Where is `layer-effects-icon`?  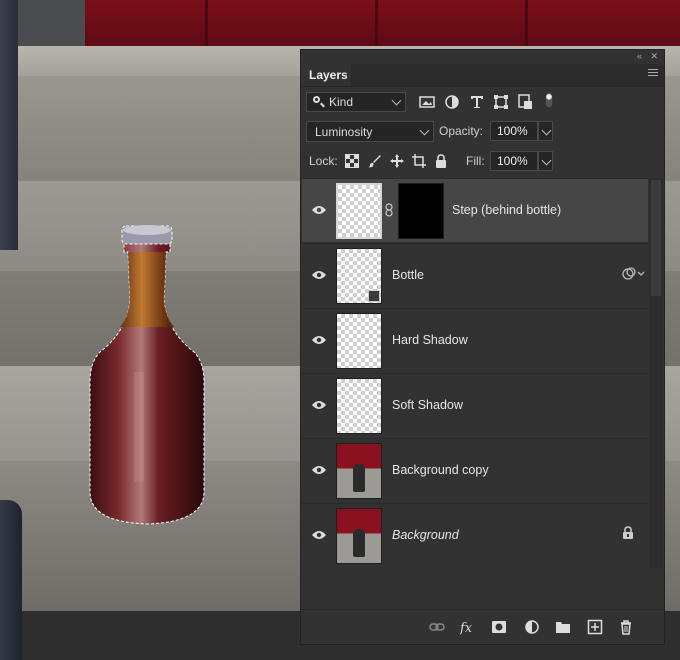
layer-effects-icon is located at coordinates (634, 274).